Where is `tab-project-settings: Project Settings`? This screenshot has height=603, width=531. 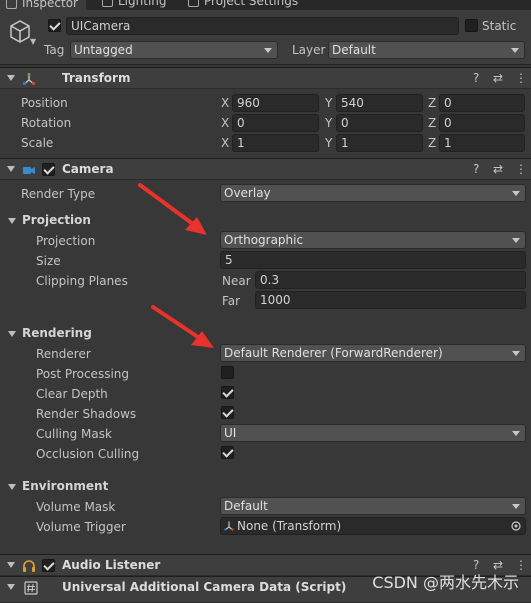 tab-project-settings: Project Settings is located at coordinates (244, 5).